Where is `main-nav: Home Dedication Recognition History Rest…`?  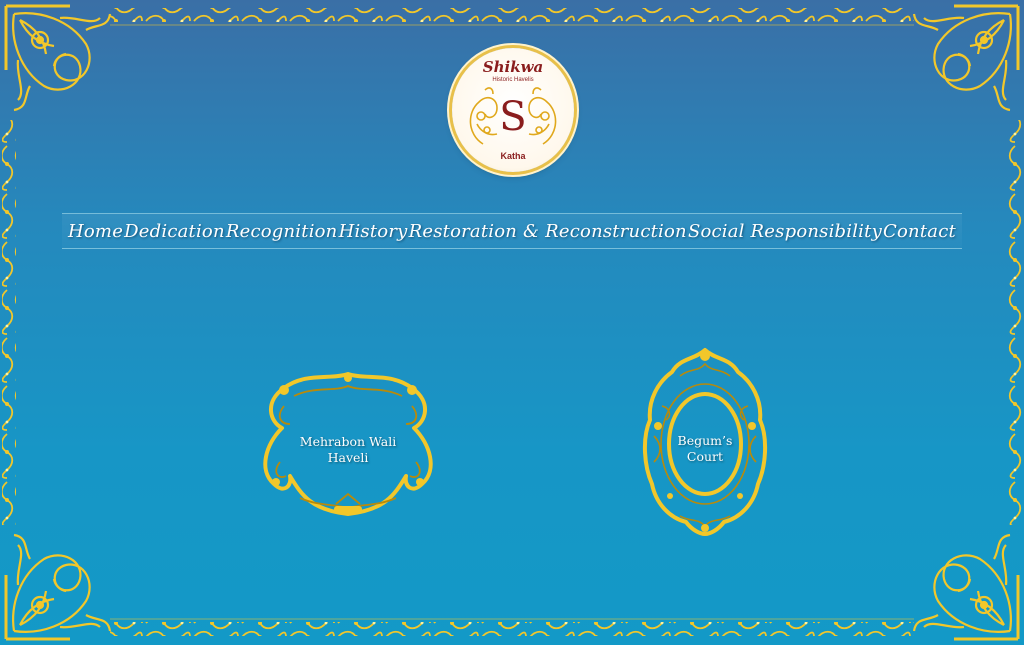 main-nav: Home Dedication Recognition History Rest… is located at coordinates (512, 231).